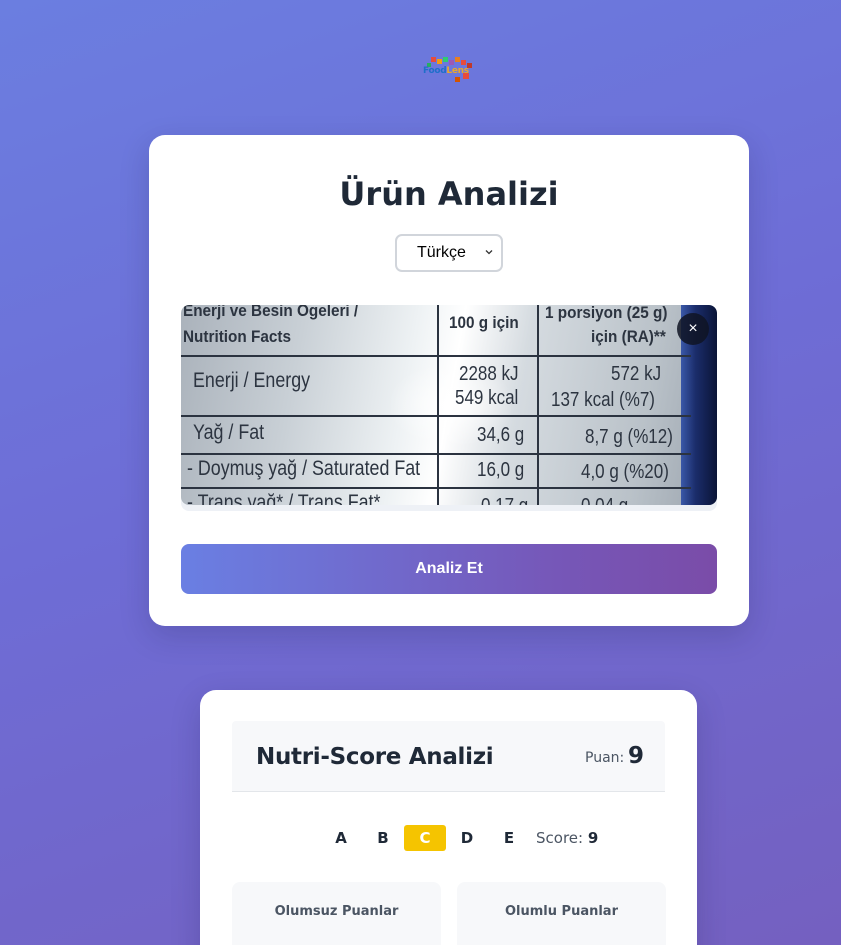  I want to click on label-energy-por-kj: 572 kJ, so click(636, 374).